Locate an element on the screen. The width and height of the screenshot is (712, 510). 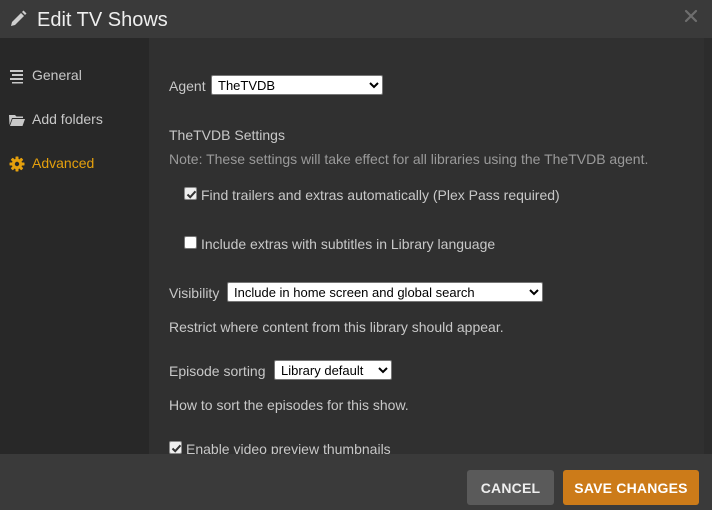
preview-thumbnails-label: Enable video preview thumbnails is located at coordinates (288, 447).